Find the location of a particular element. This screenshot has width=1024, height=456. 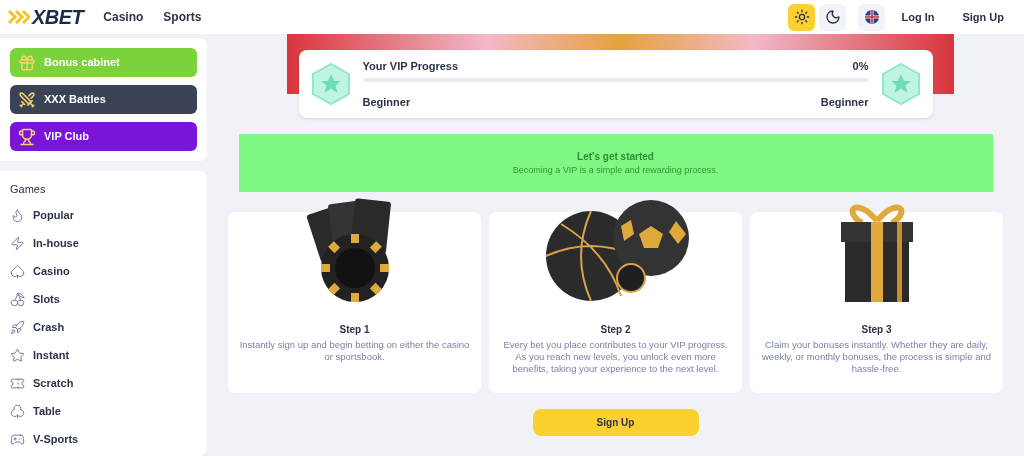

game-category-link: V-Sports is located at coordinates (103, 439).